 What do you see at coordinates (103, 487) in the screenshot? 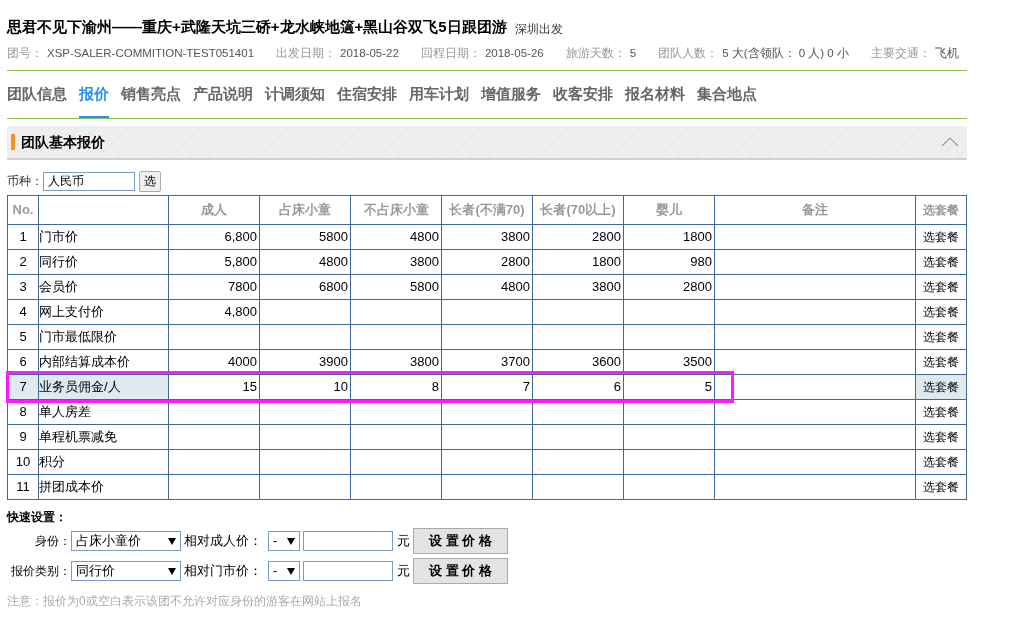
I see `price-type-cell: 拼团成本价` at bounding box center [103, 487].